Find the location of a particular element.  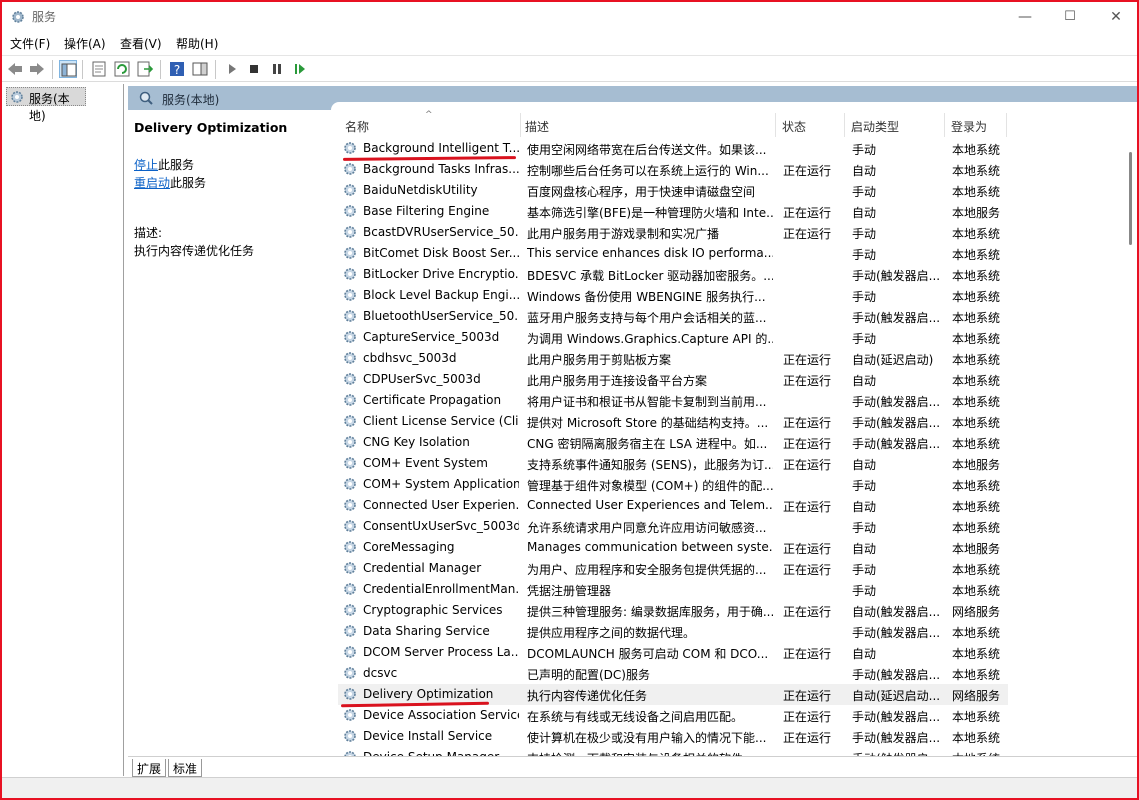

service-desc: 此用户服务用于剪贴板方案 is located at coordinates (599, 360).